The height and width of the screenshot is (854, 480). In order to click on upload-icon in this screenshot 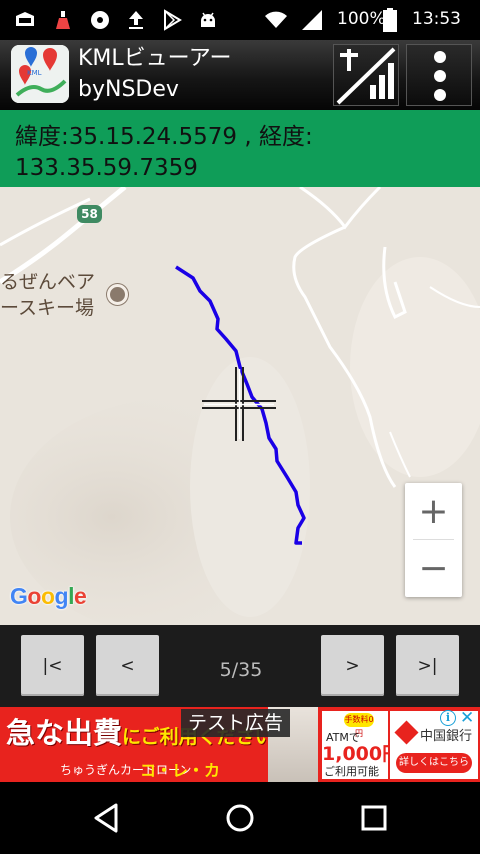, I will do `click(136, 20)`.